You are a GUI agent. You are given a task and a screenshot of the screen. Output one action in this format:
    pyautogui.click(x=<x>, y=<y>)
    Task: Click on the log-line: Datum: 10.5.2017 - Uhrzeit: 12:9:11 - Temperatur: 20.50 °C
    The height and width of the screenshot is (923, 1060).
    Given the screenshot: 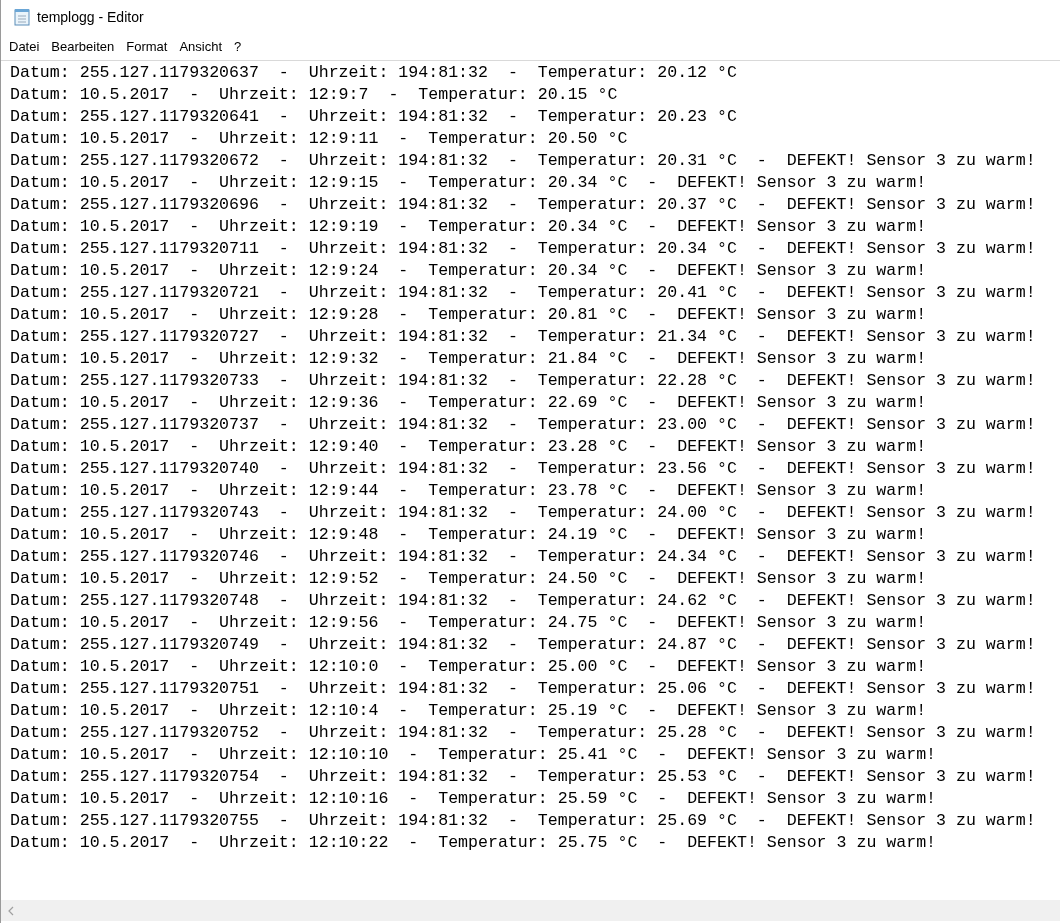 What is the action you would take?
    pyautogui.click(x=319, y=139)
    